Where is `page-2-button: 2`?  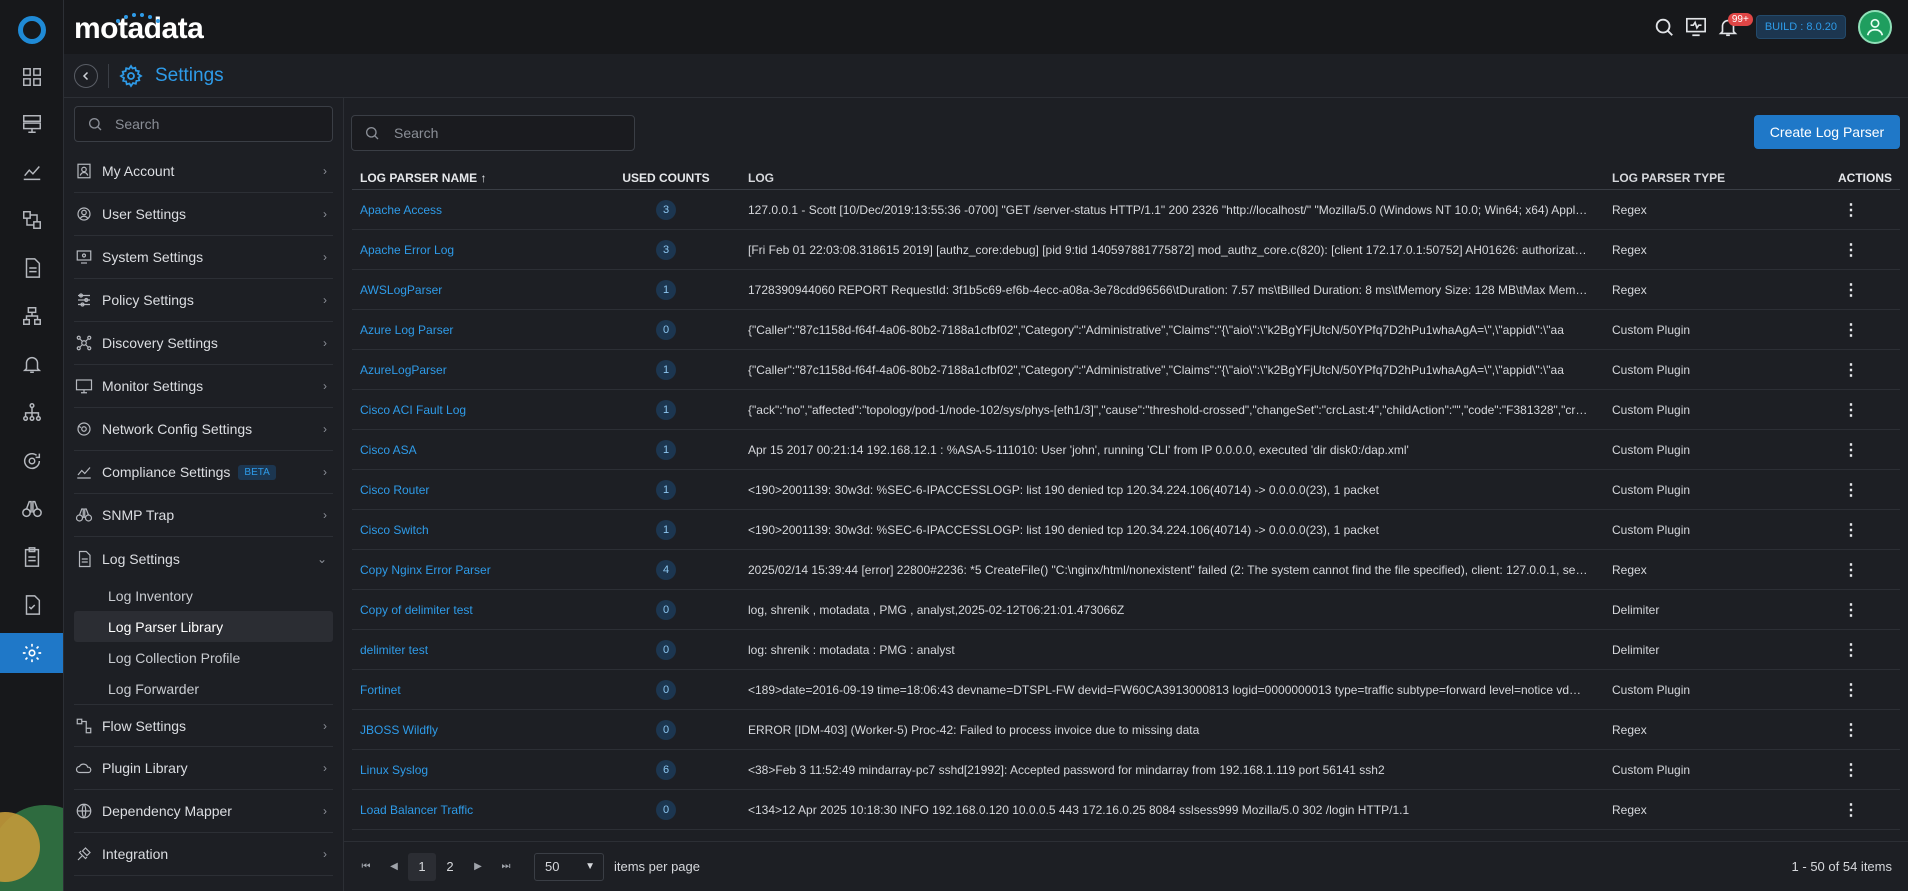
page-2-button: 2 is located at coordinates (450, 867).